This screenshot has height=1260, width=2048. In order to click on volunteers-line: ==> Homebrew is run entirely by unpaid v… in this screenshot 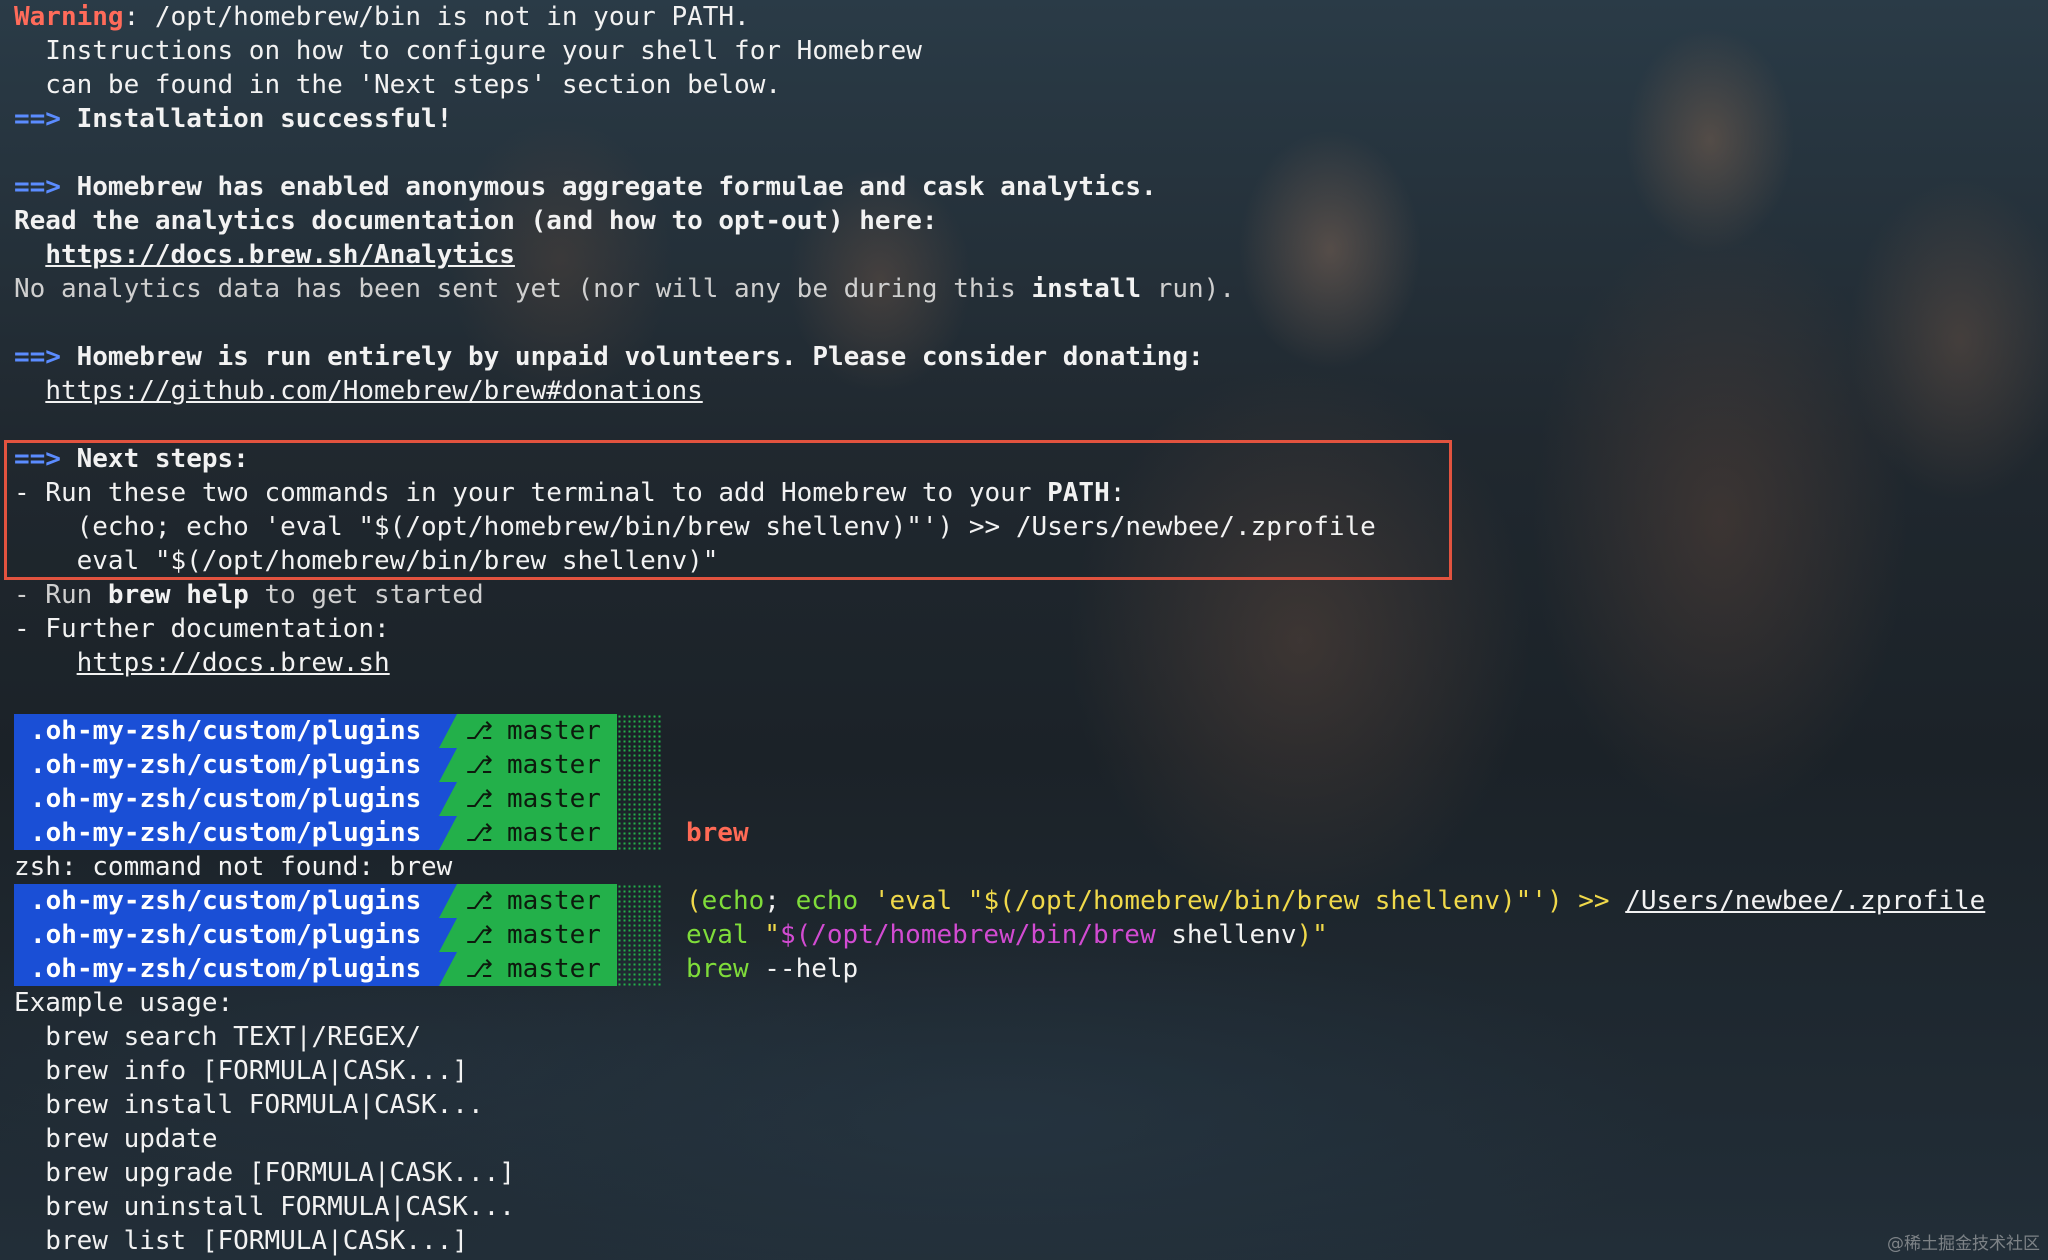, I will do `click(609, 357)`.